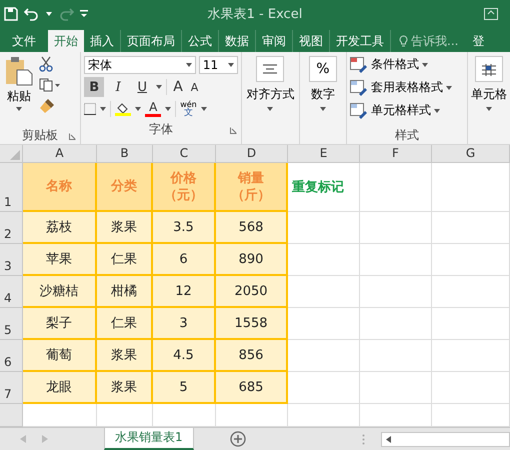 The image size is (510, 450). I want to click on ribbon-tab: 文件, so click(24, 41).